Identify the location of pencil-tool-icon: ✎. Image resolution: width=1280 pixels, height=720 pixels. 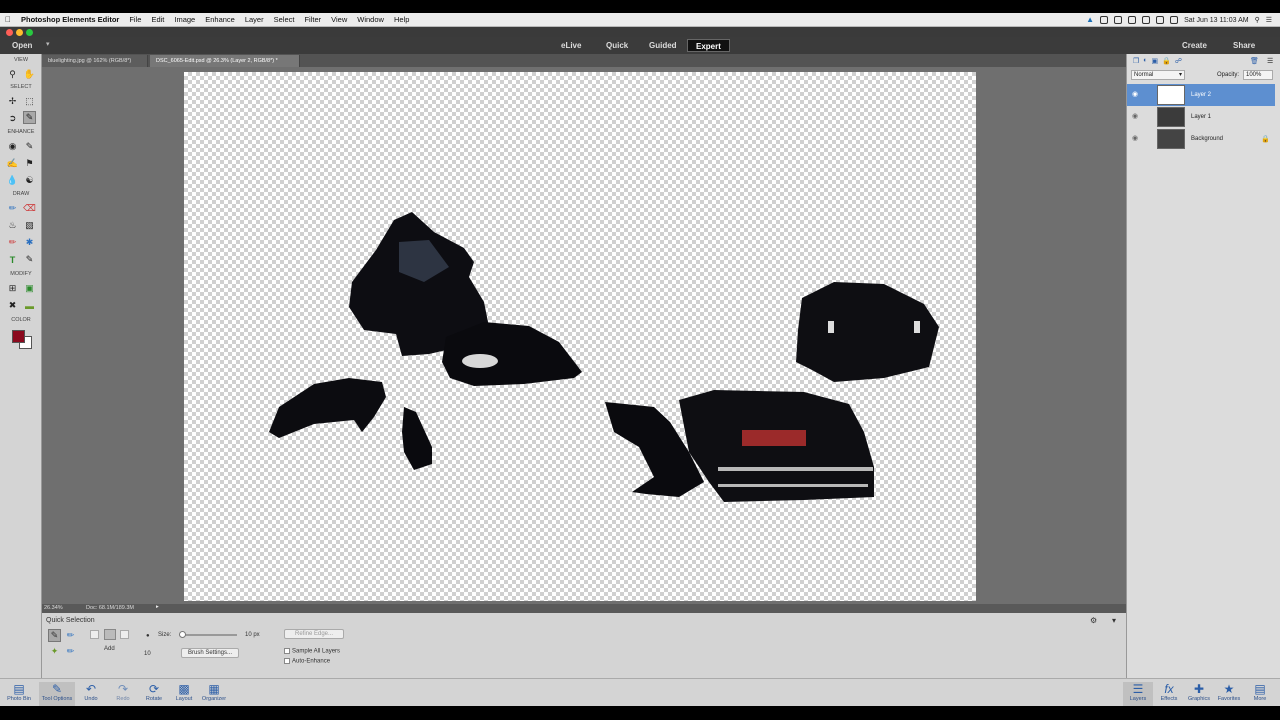
(29, 259).